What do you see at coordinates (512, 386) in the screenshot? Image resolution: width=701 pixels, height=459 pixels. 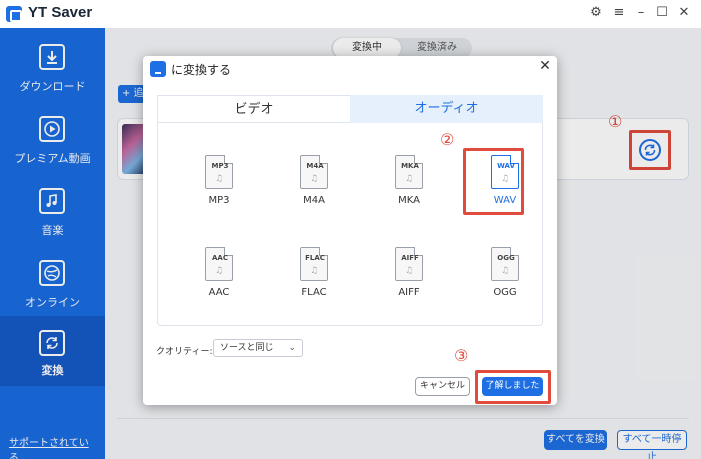 I see `ok-button: 了解しました` at bounding box center [512, 386].